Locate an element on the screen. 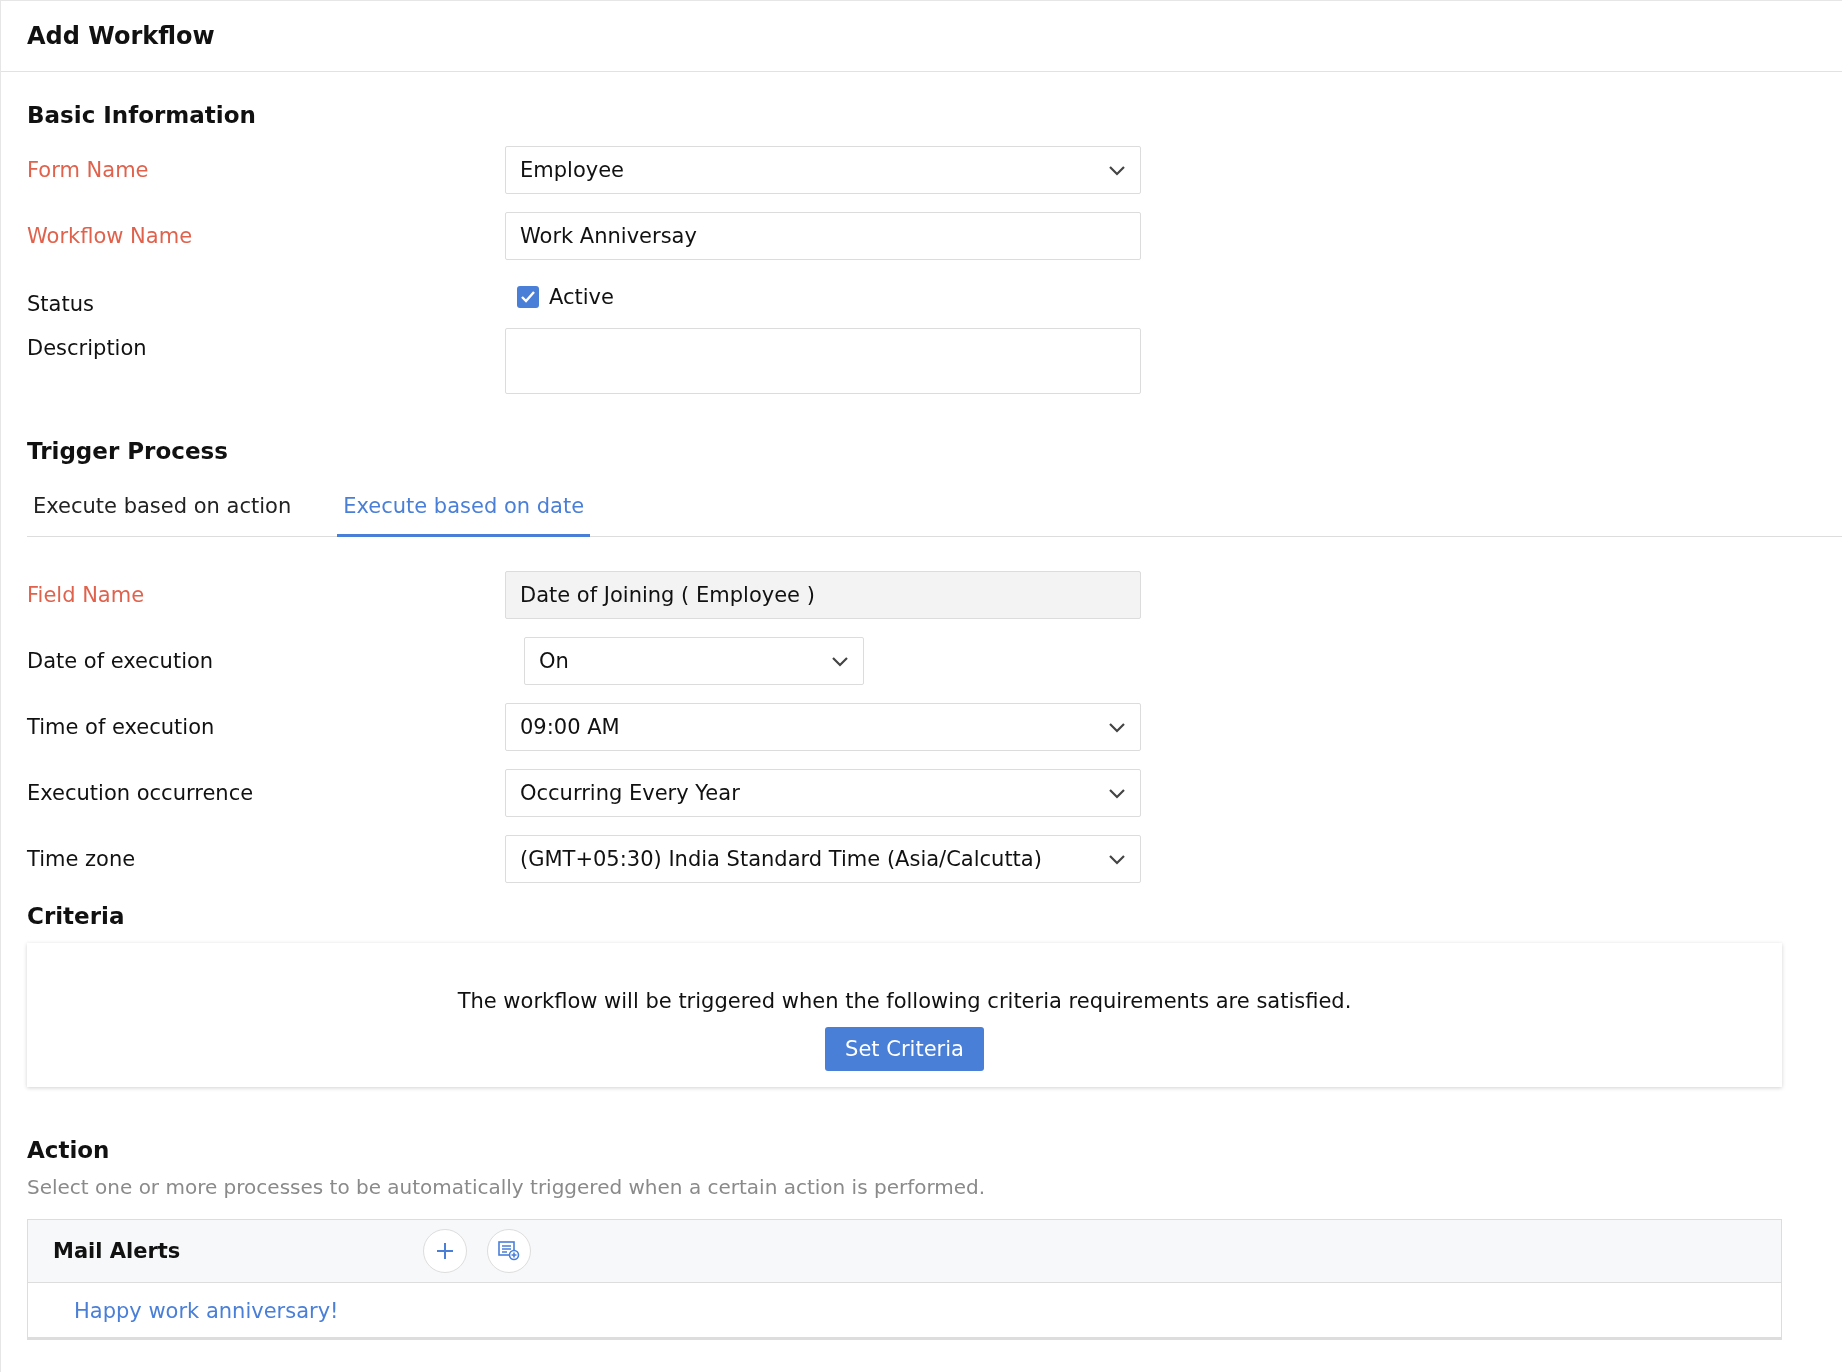  dropdown: On is located at coordinates (694, 661).